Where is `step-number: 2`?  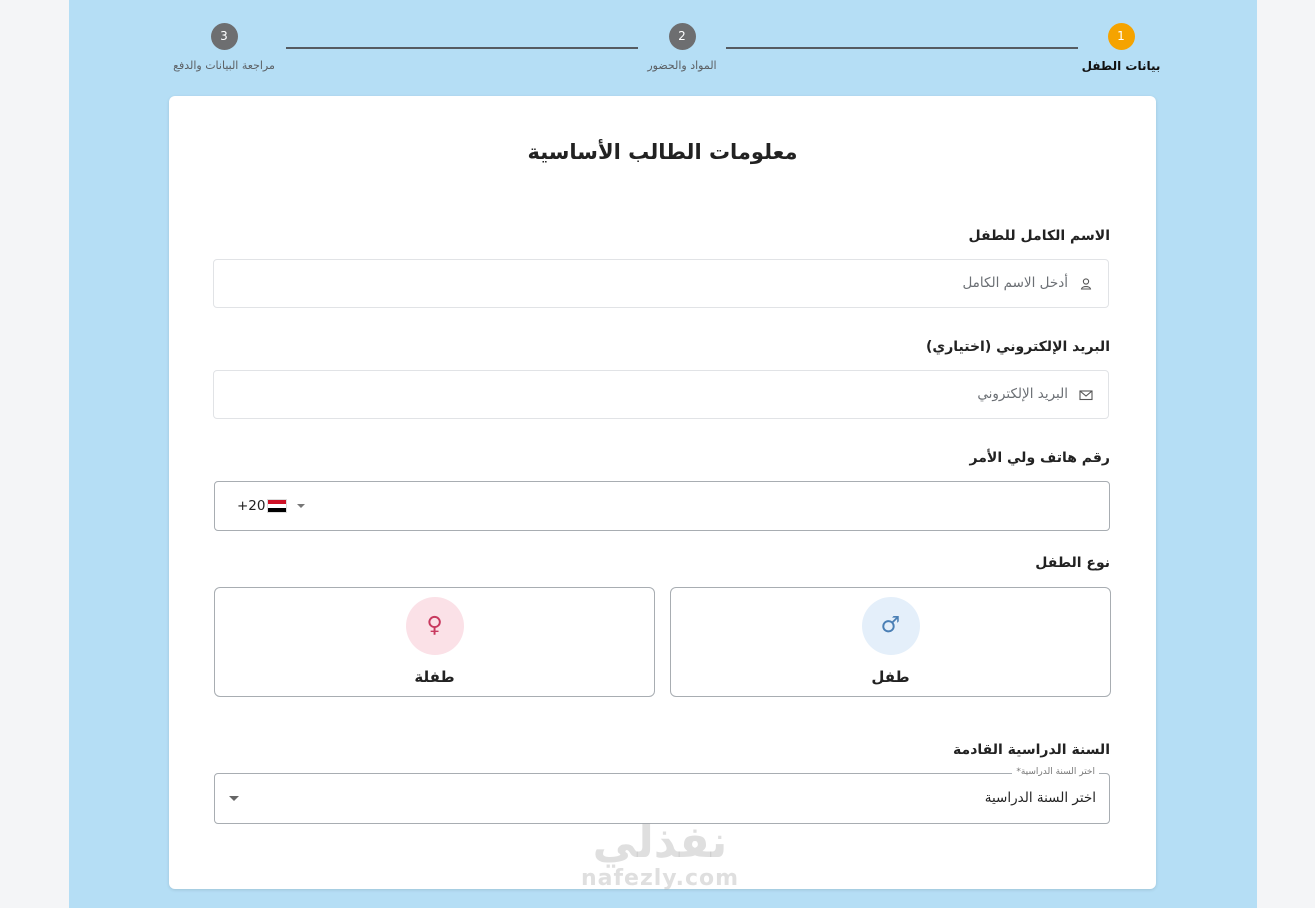 step-number: 2 is located at coordinates (682, 36).